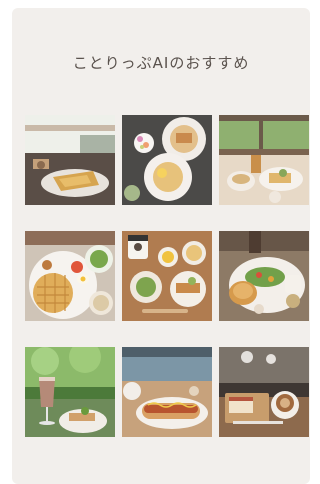 This screenshot has width=320, height=484. I want to click on bread-salad-drinks-photo, so click(264, 276).